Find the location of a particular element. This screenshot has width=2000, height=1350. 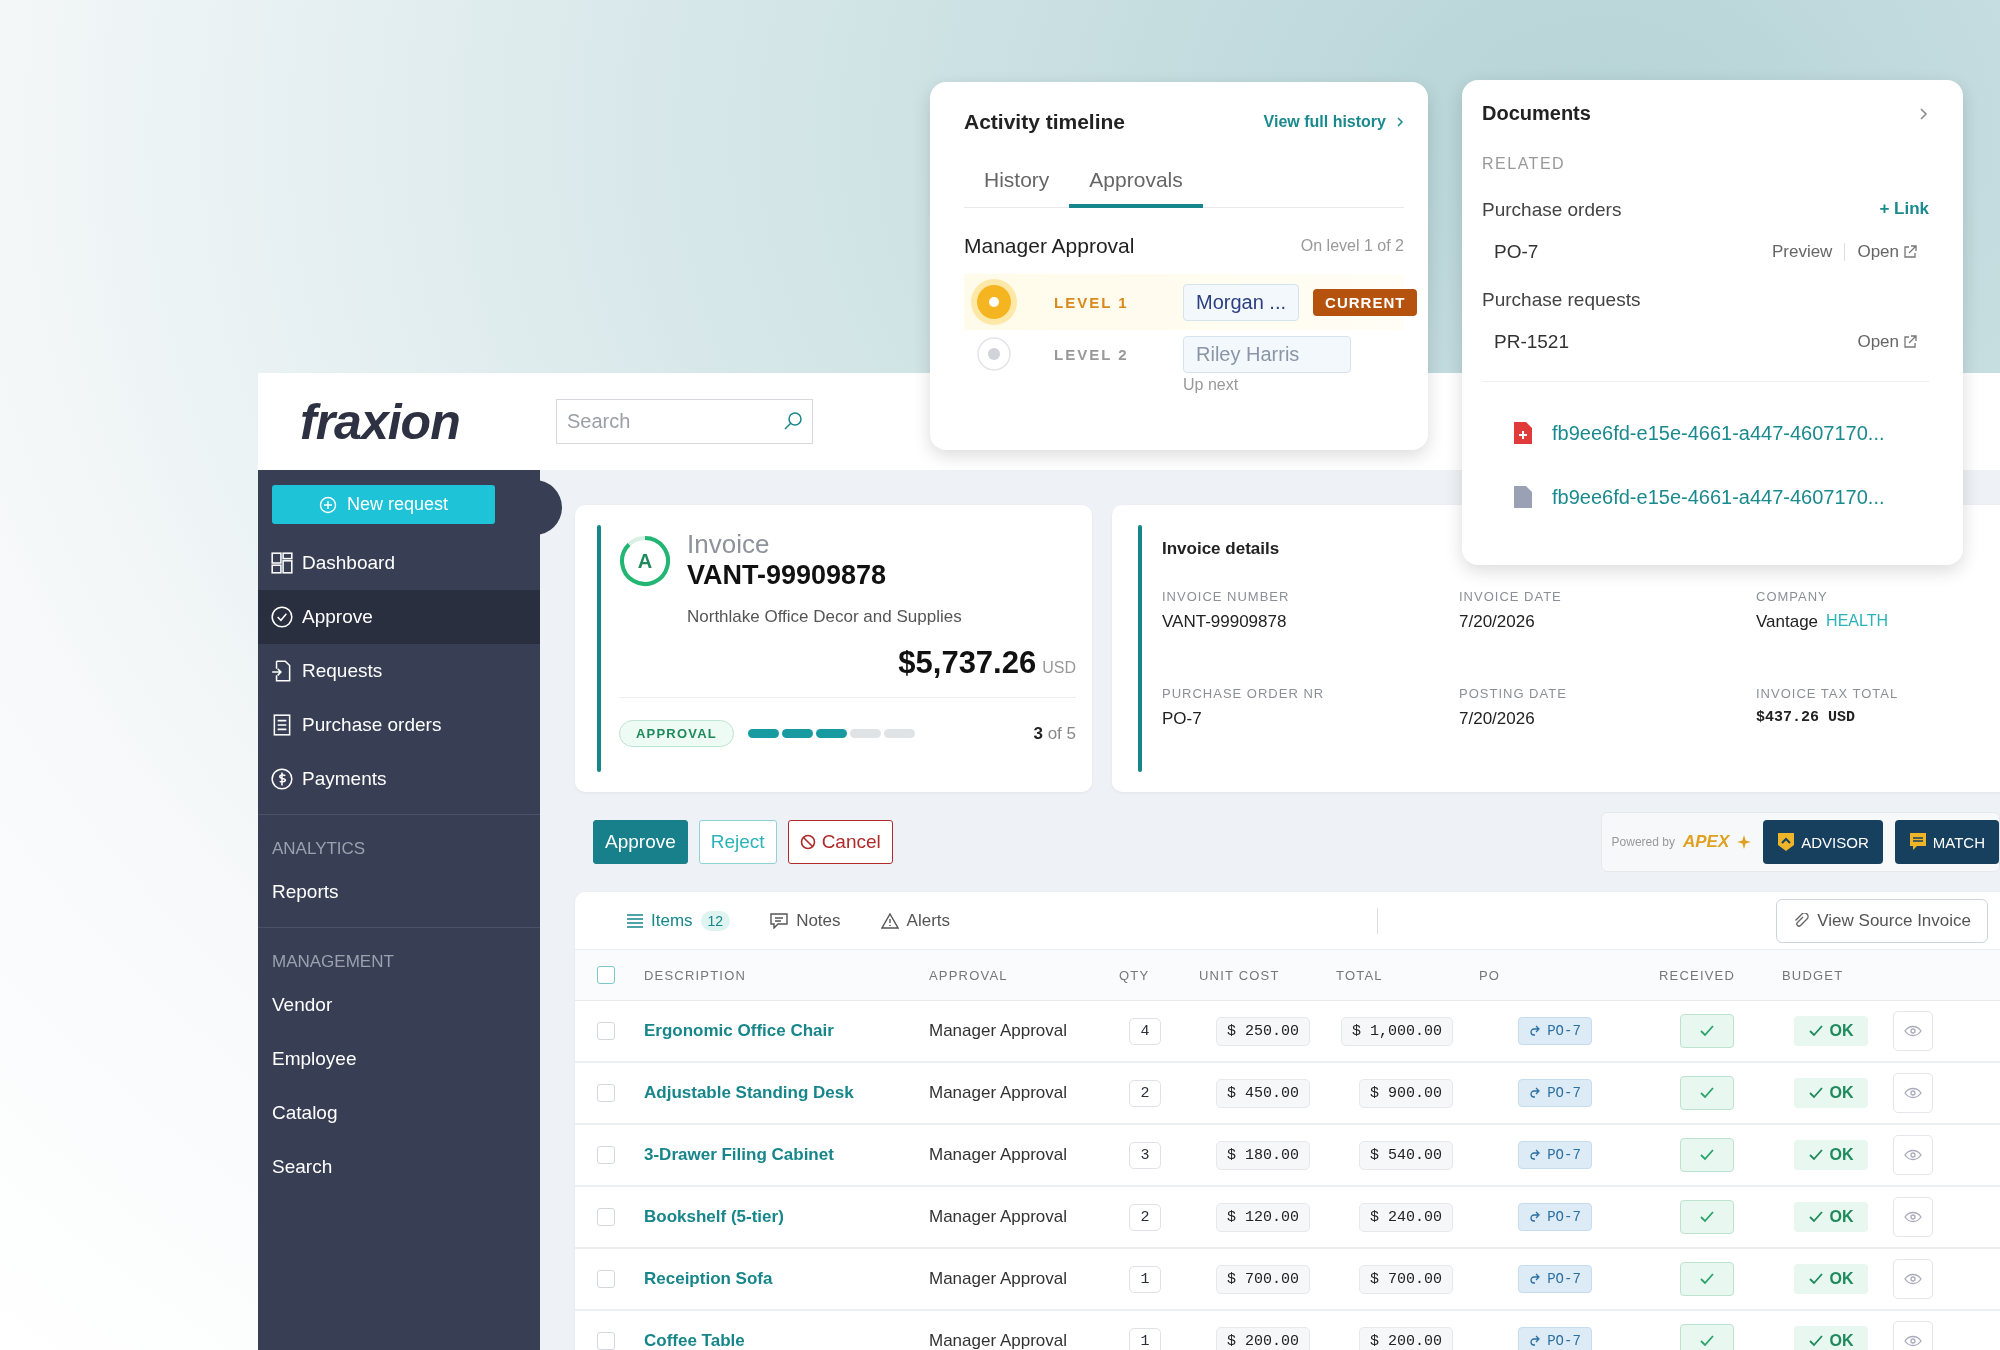

line-total: $ 200.00 is located at coordinates (1406, 1338).